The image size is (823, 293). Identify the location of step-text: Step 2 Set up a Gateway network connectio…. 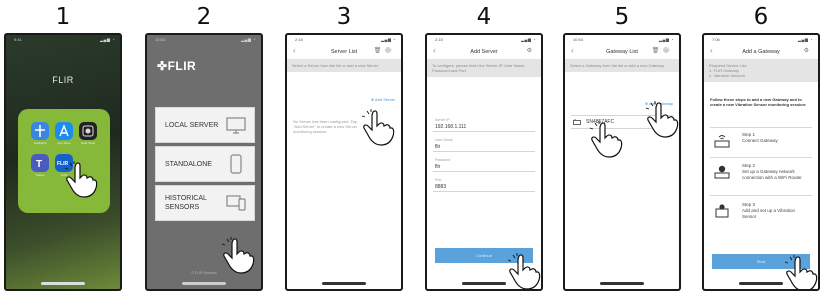
(772, 171).